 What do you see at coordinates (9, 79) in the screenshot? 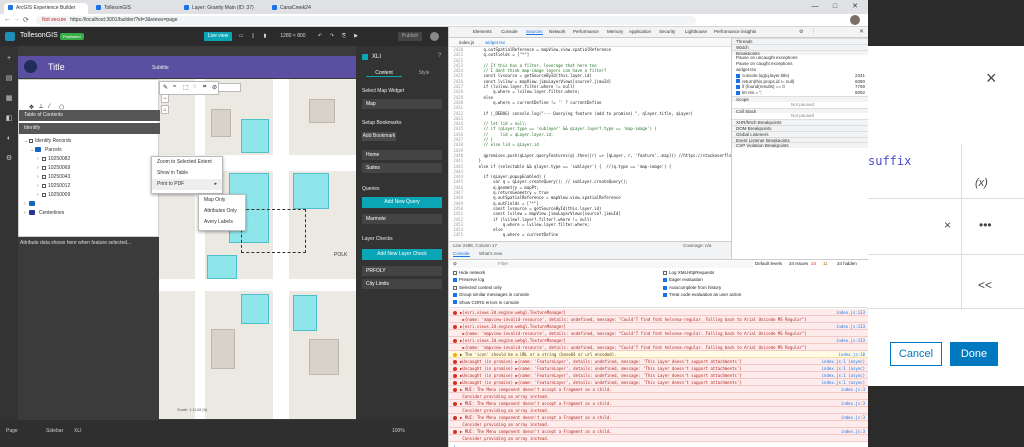
I see `pages-icon: ▤` at bounding box center [9, 79].